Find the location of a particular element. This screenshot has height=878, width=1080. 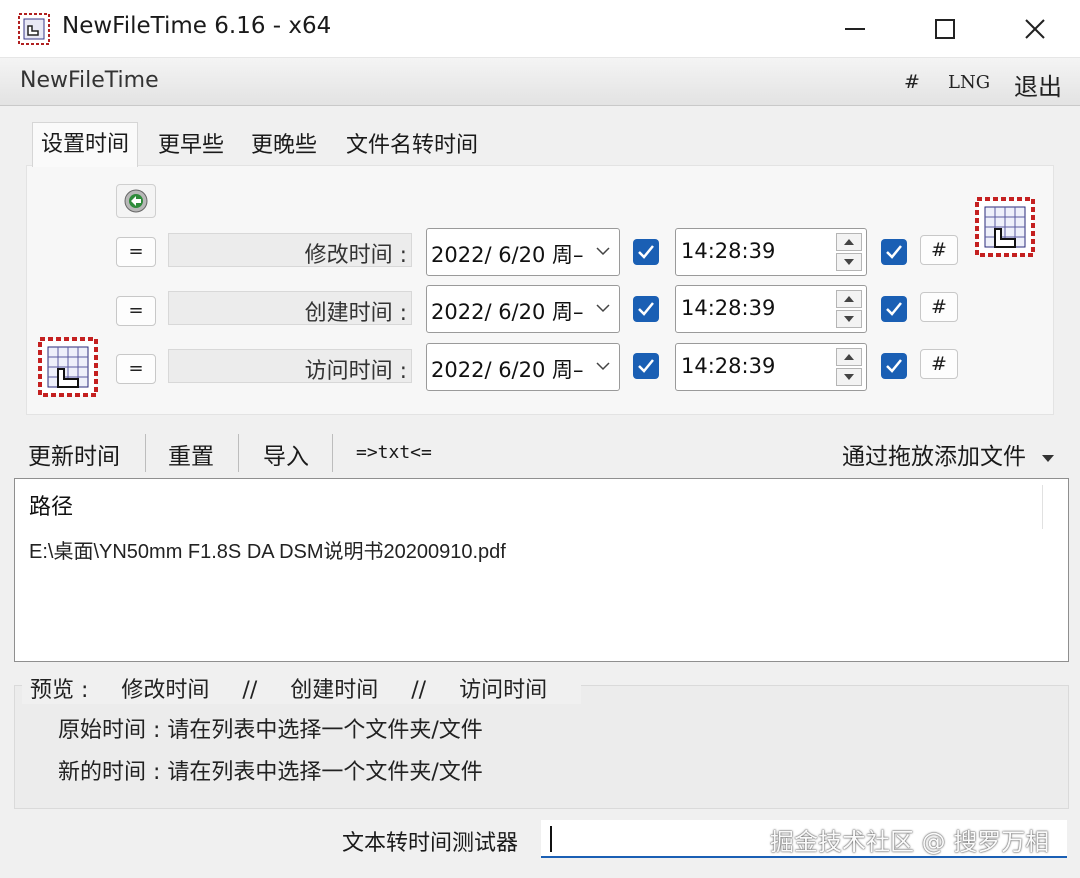

accessed-date-checkbox is located at coordinates (646, 366).